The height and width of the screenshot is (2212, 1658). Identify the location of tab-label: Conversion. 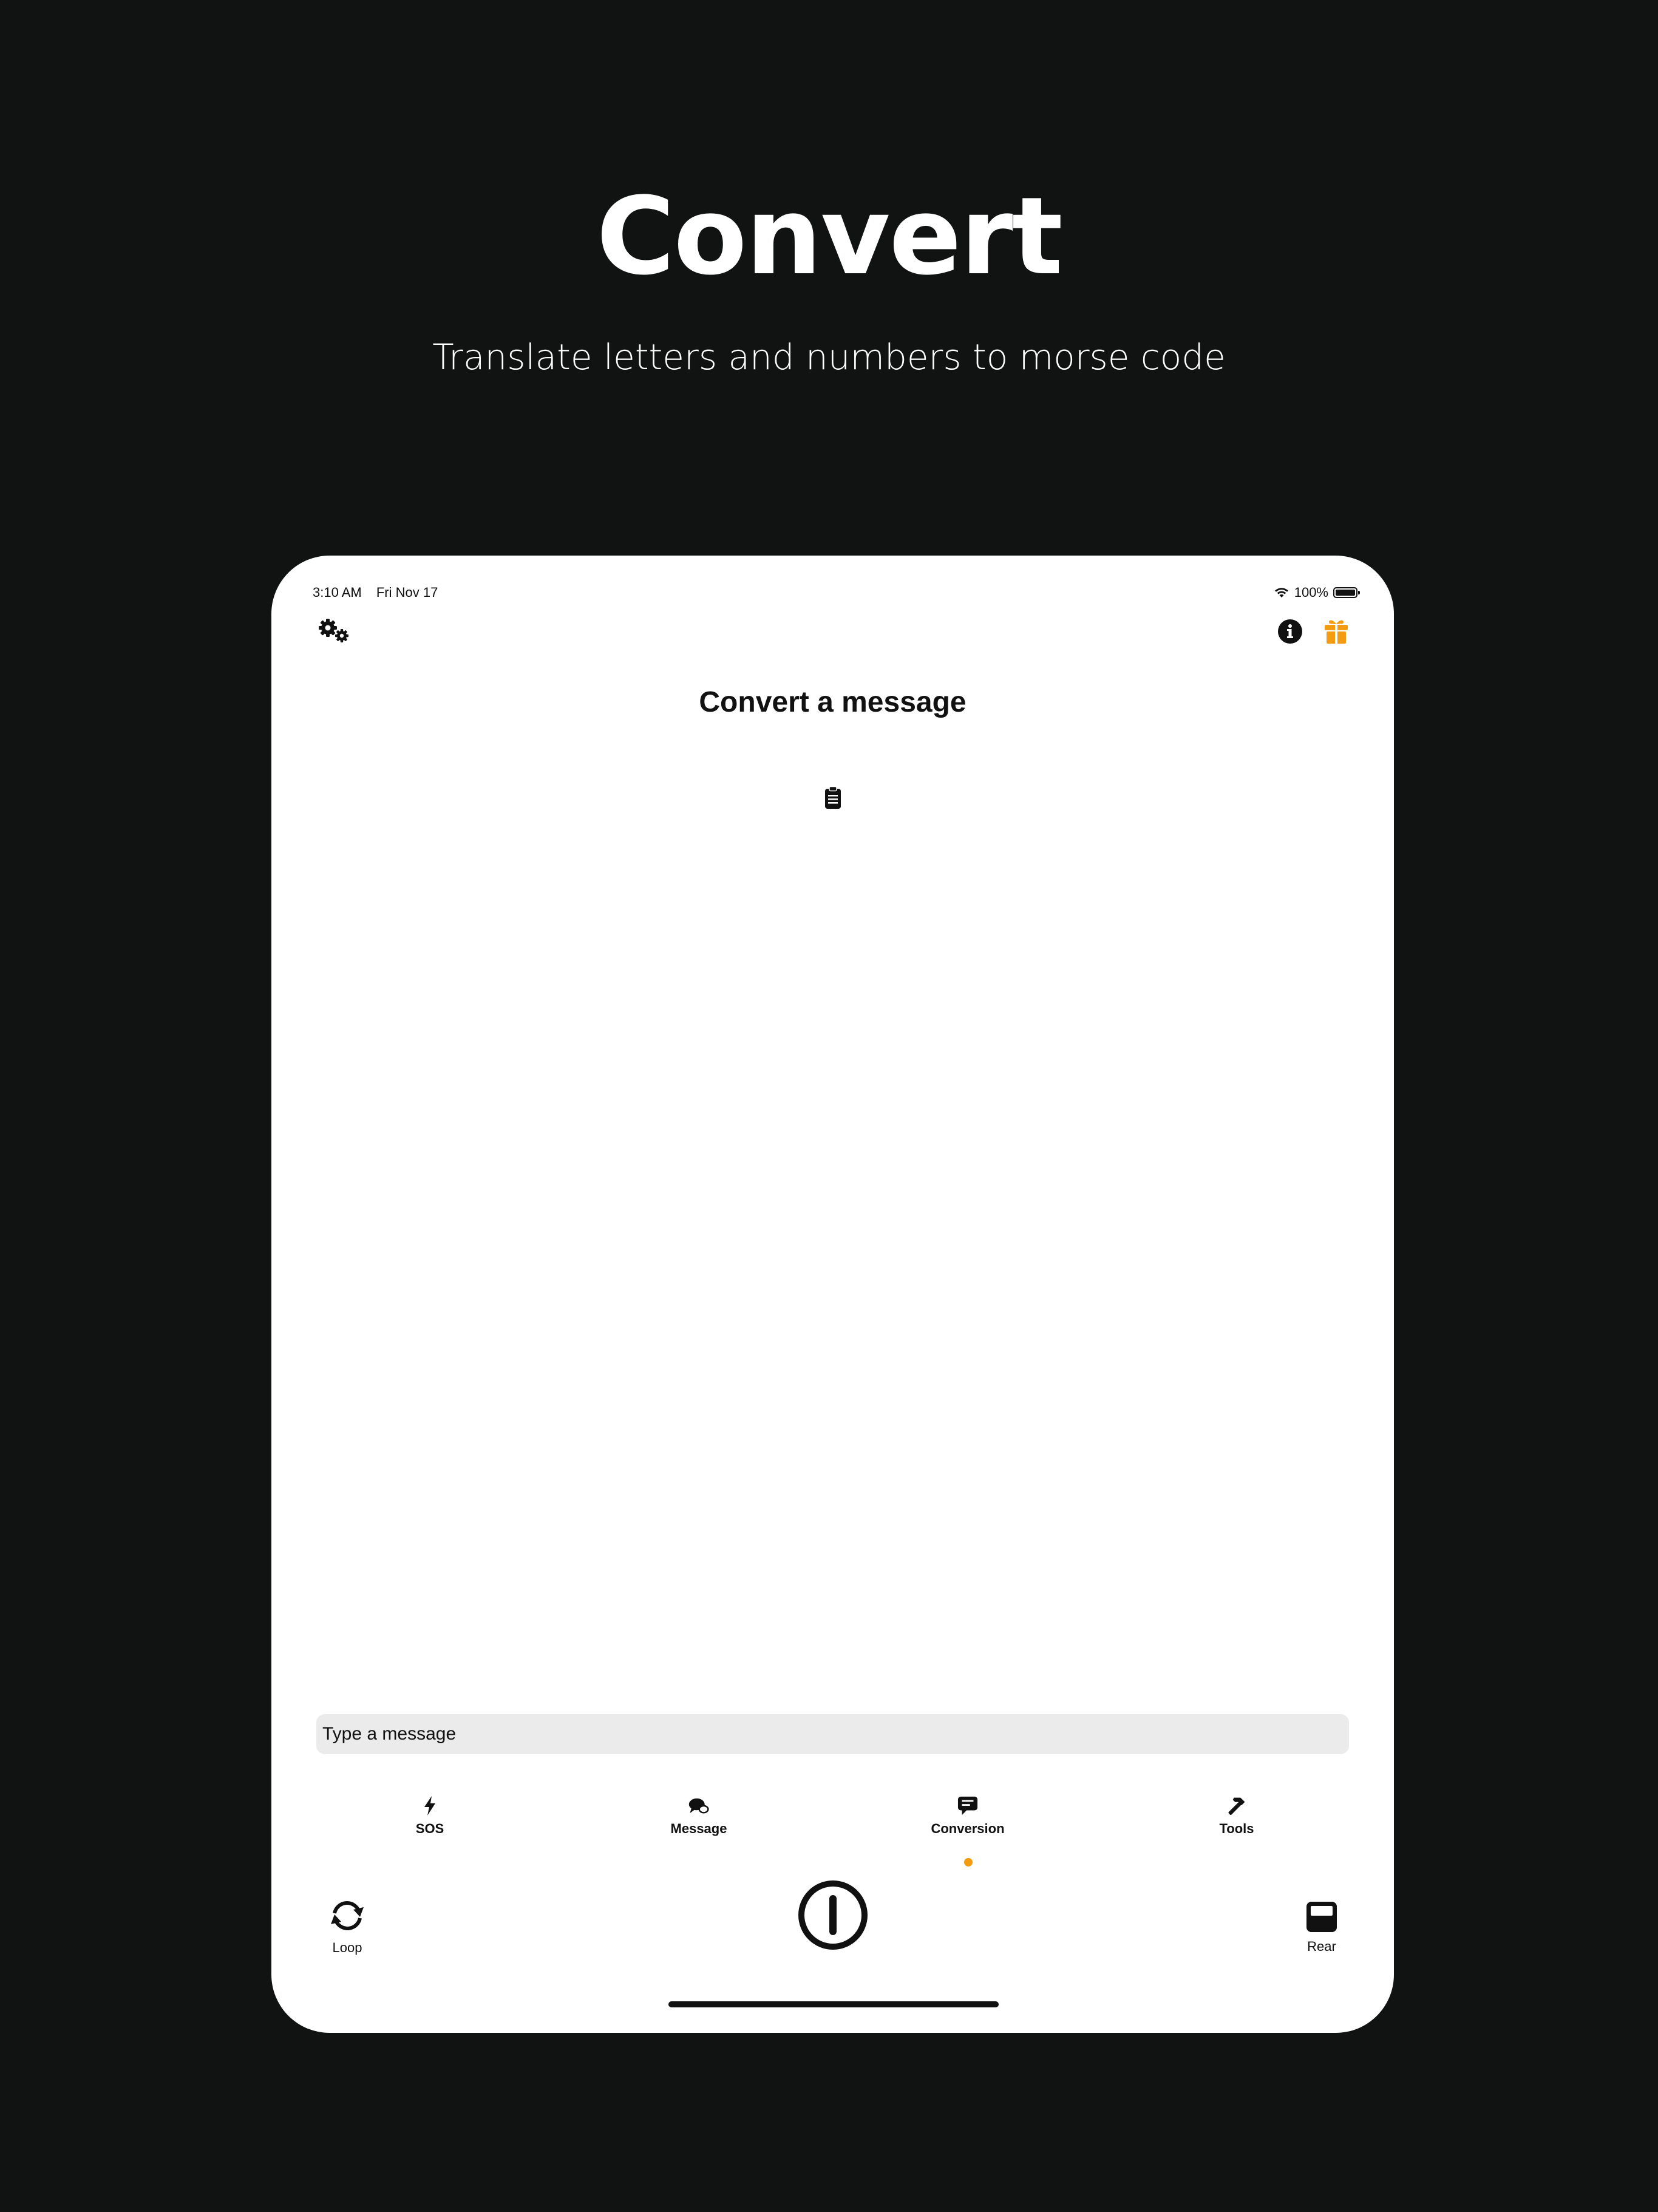
(968, 1828).